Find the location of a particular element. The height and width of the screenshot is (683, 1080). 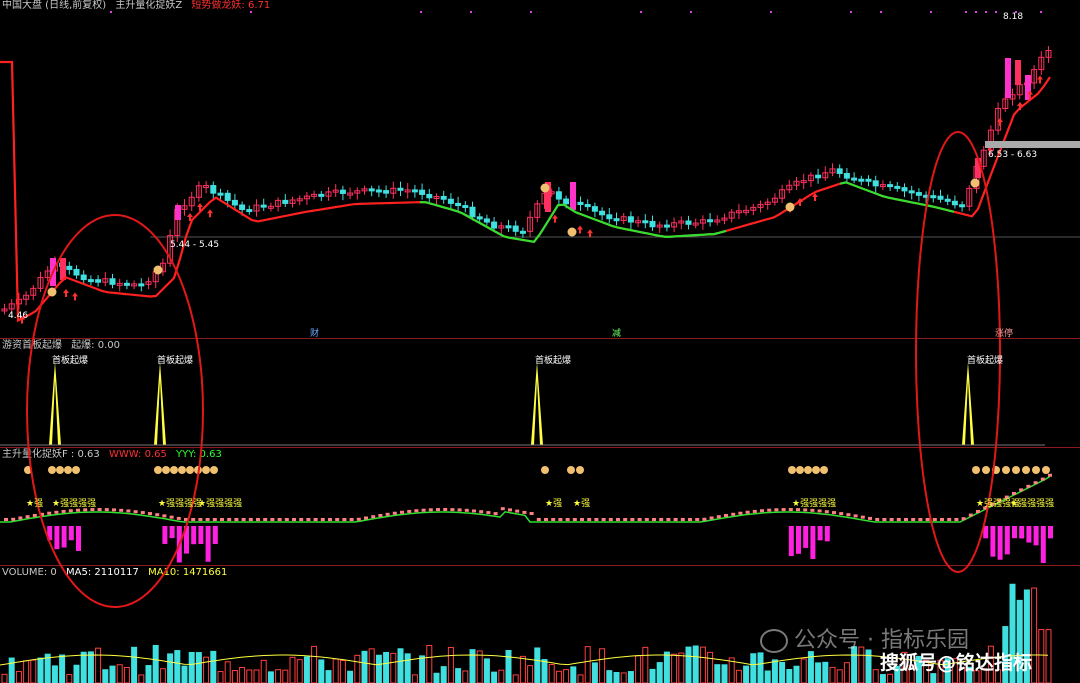

event-marker-finance: 财 is located at coordinates (314, 332).